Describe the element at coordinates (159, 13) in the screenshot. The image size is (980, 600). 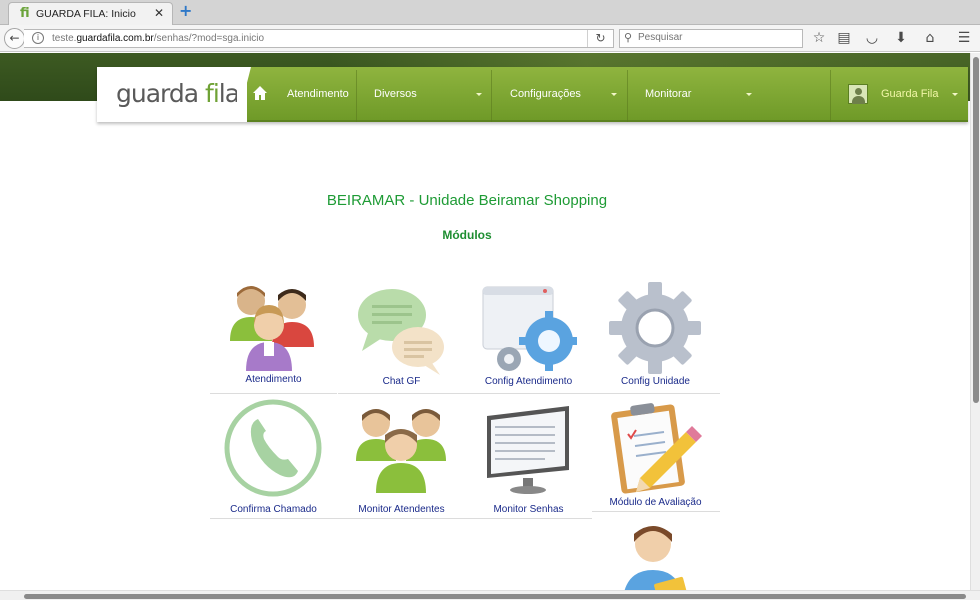
I see `close-tab-icon: ✕` at that location.